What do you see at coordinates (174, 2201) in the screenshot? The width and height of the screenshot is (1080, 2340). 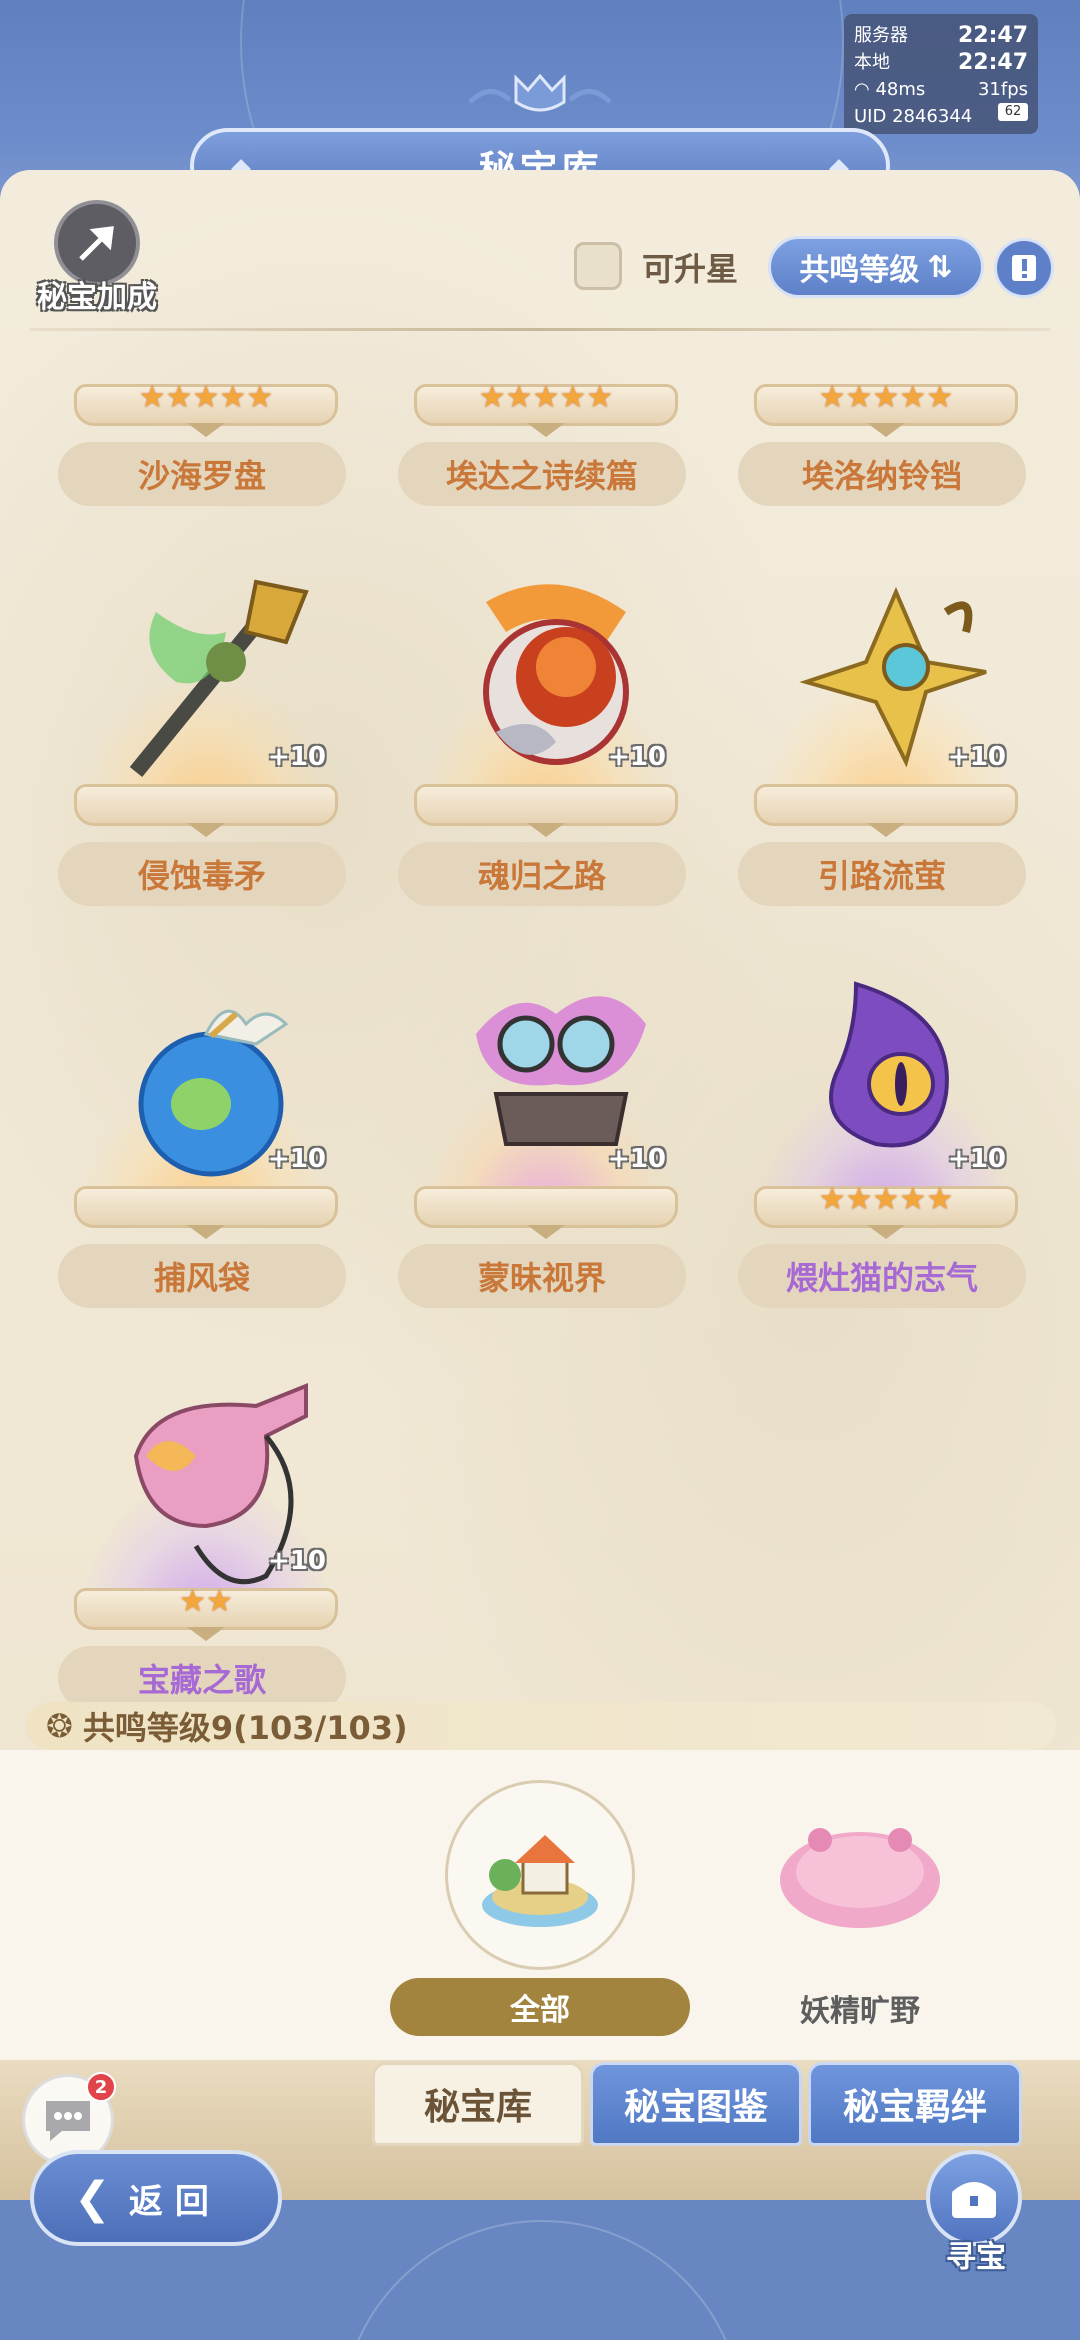 I see `back-label: 返回` at bounding box center [174, 2201].